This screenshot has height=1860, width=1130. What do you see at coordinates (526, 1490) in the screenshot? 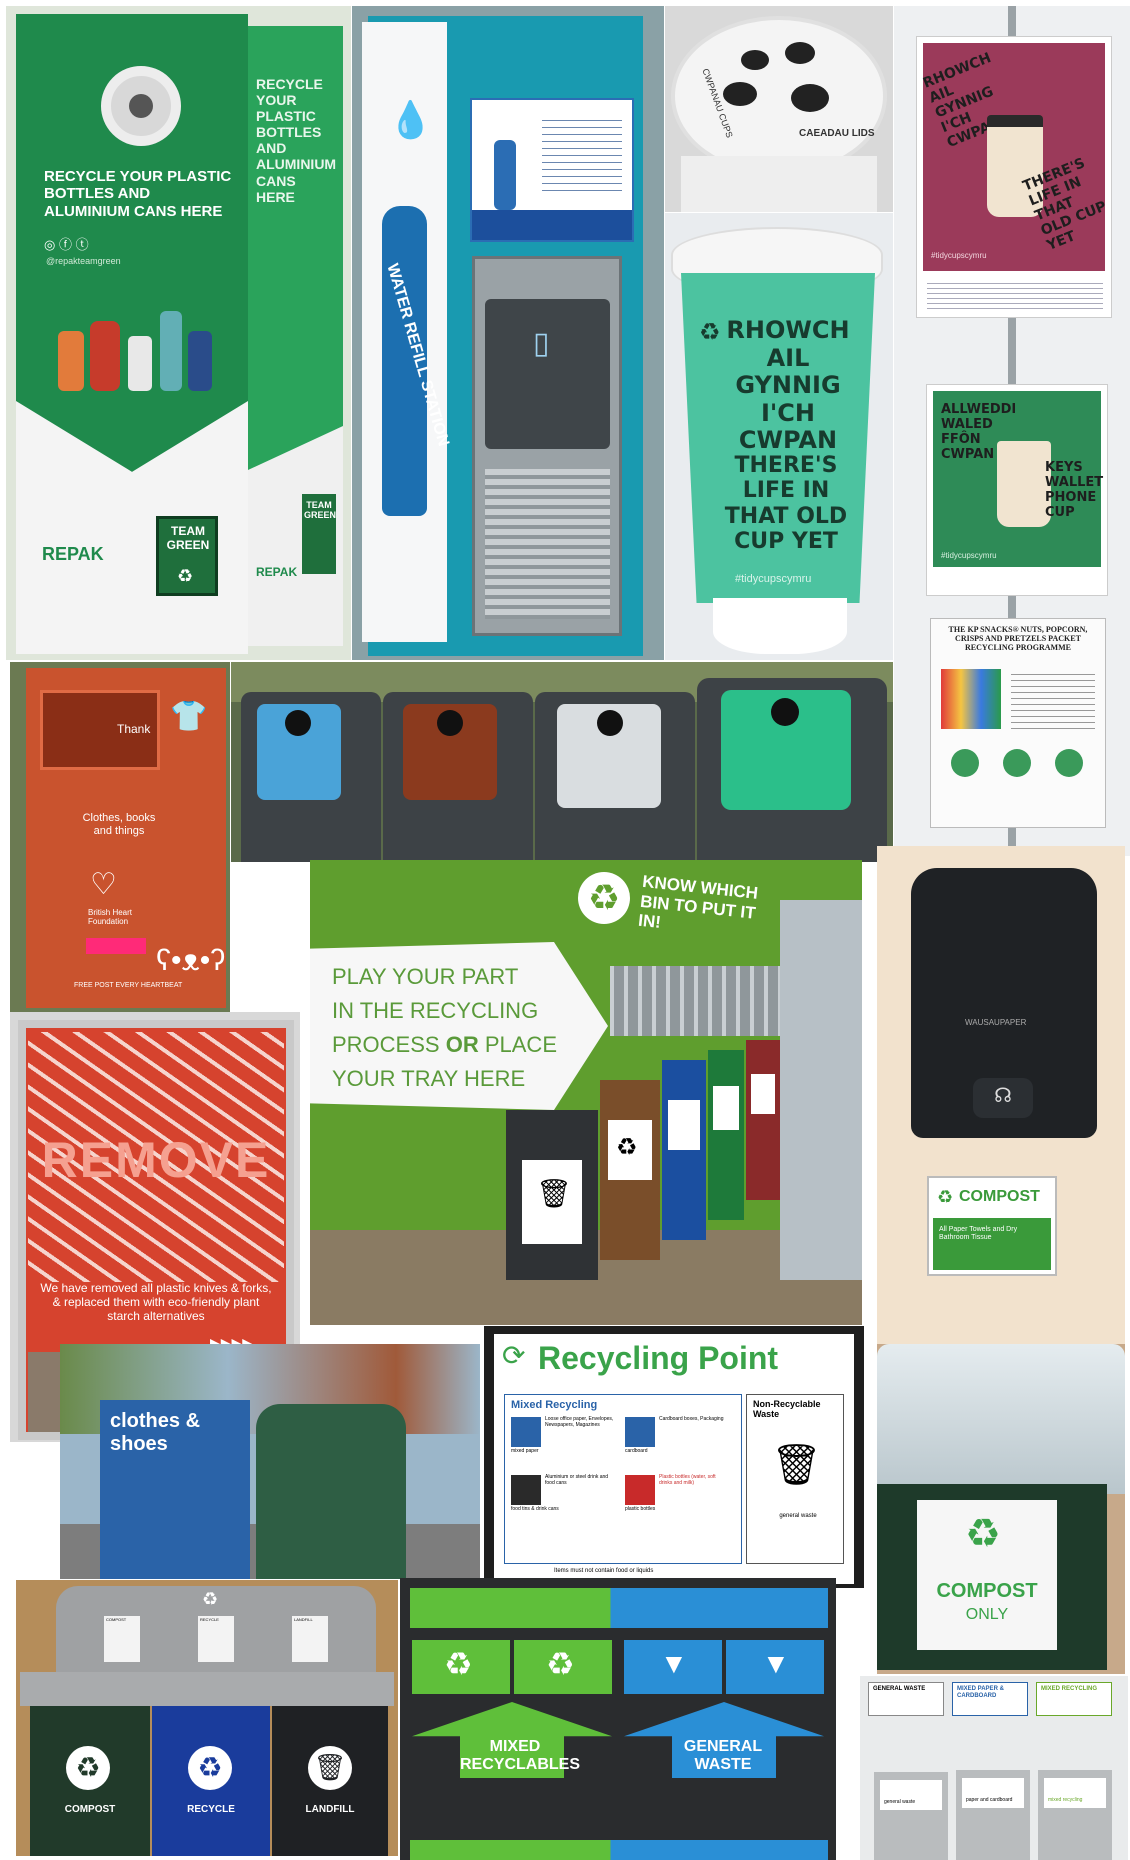
I see `cans-icon` at bounding box center [526, 1490].